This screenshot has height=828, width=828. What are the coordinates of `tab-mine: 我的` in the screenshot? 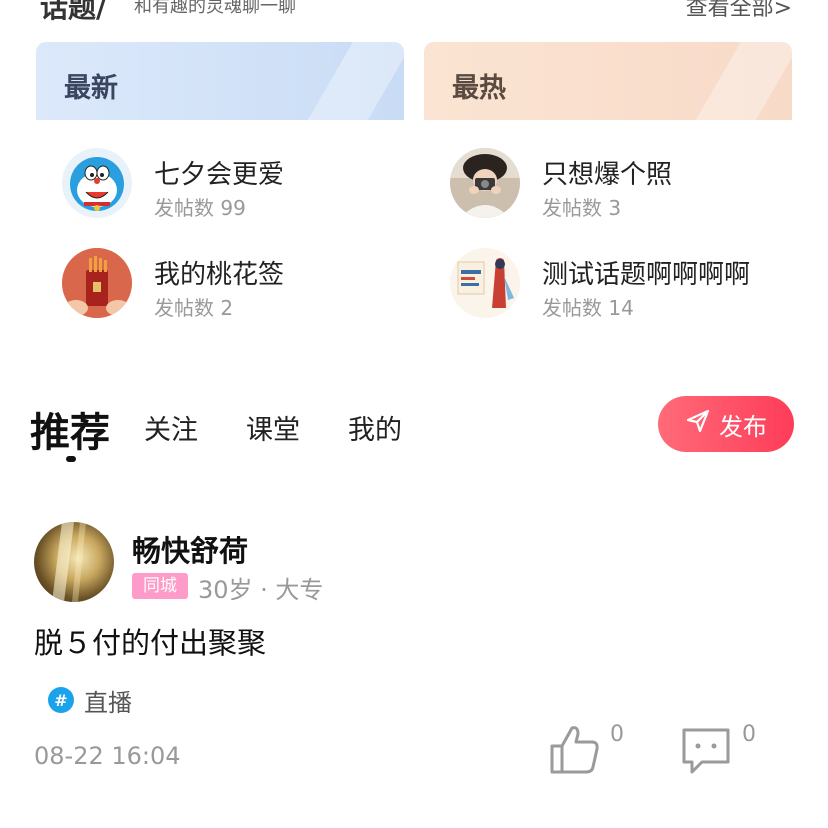 It's located at (375, 427).